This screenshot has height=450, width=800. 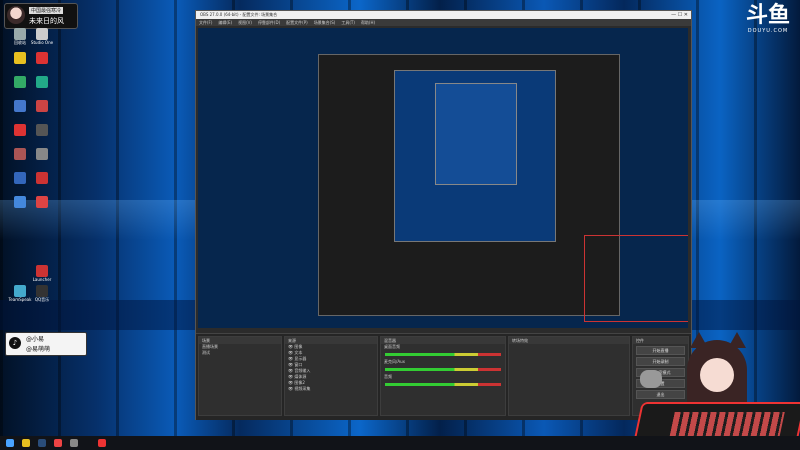 What do you see at coordinates (368, 22) in the screenshot?
I see `menu-item: 帮助(H)` at bounding box center [368, 22].